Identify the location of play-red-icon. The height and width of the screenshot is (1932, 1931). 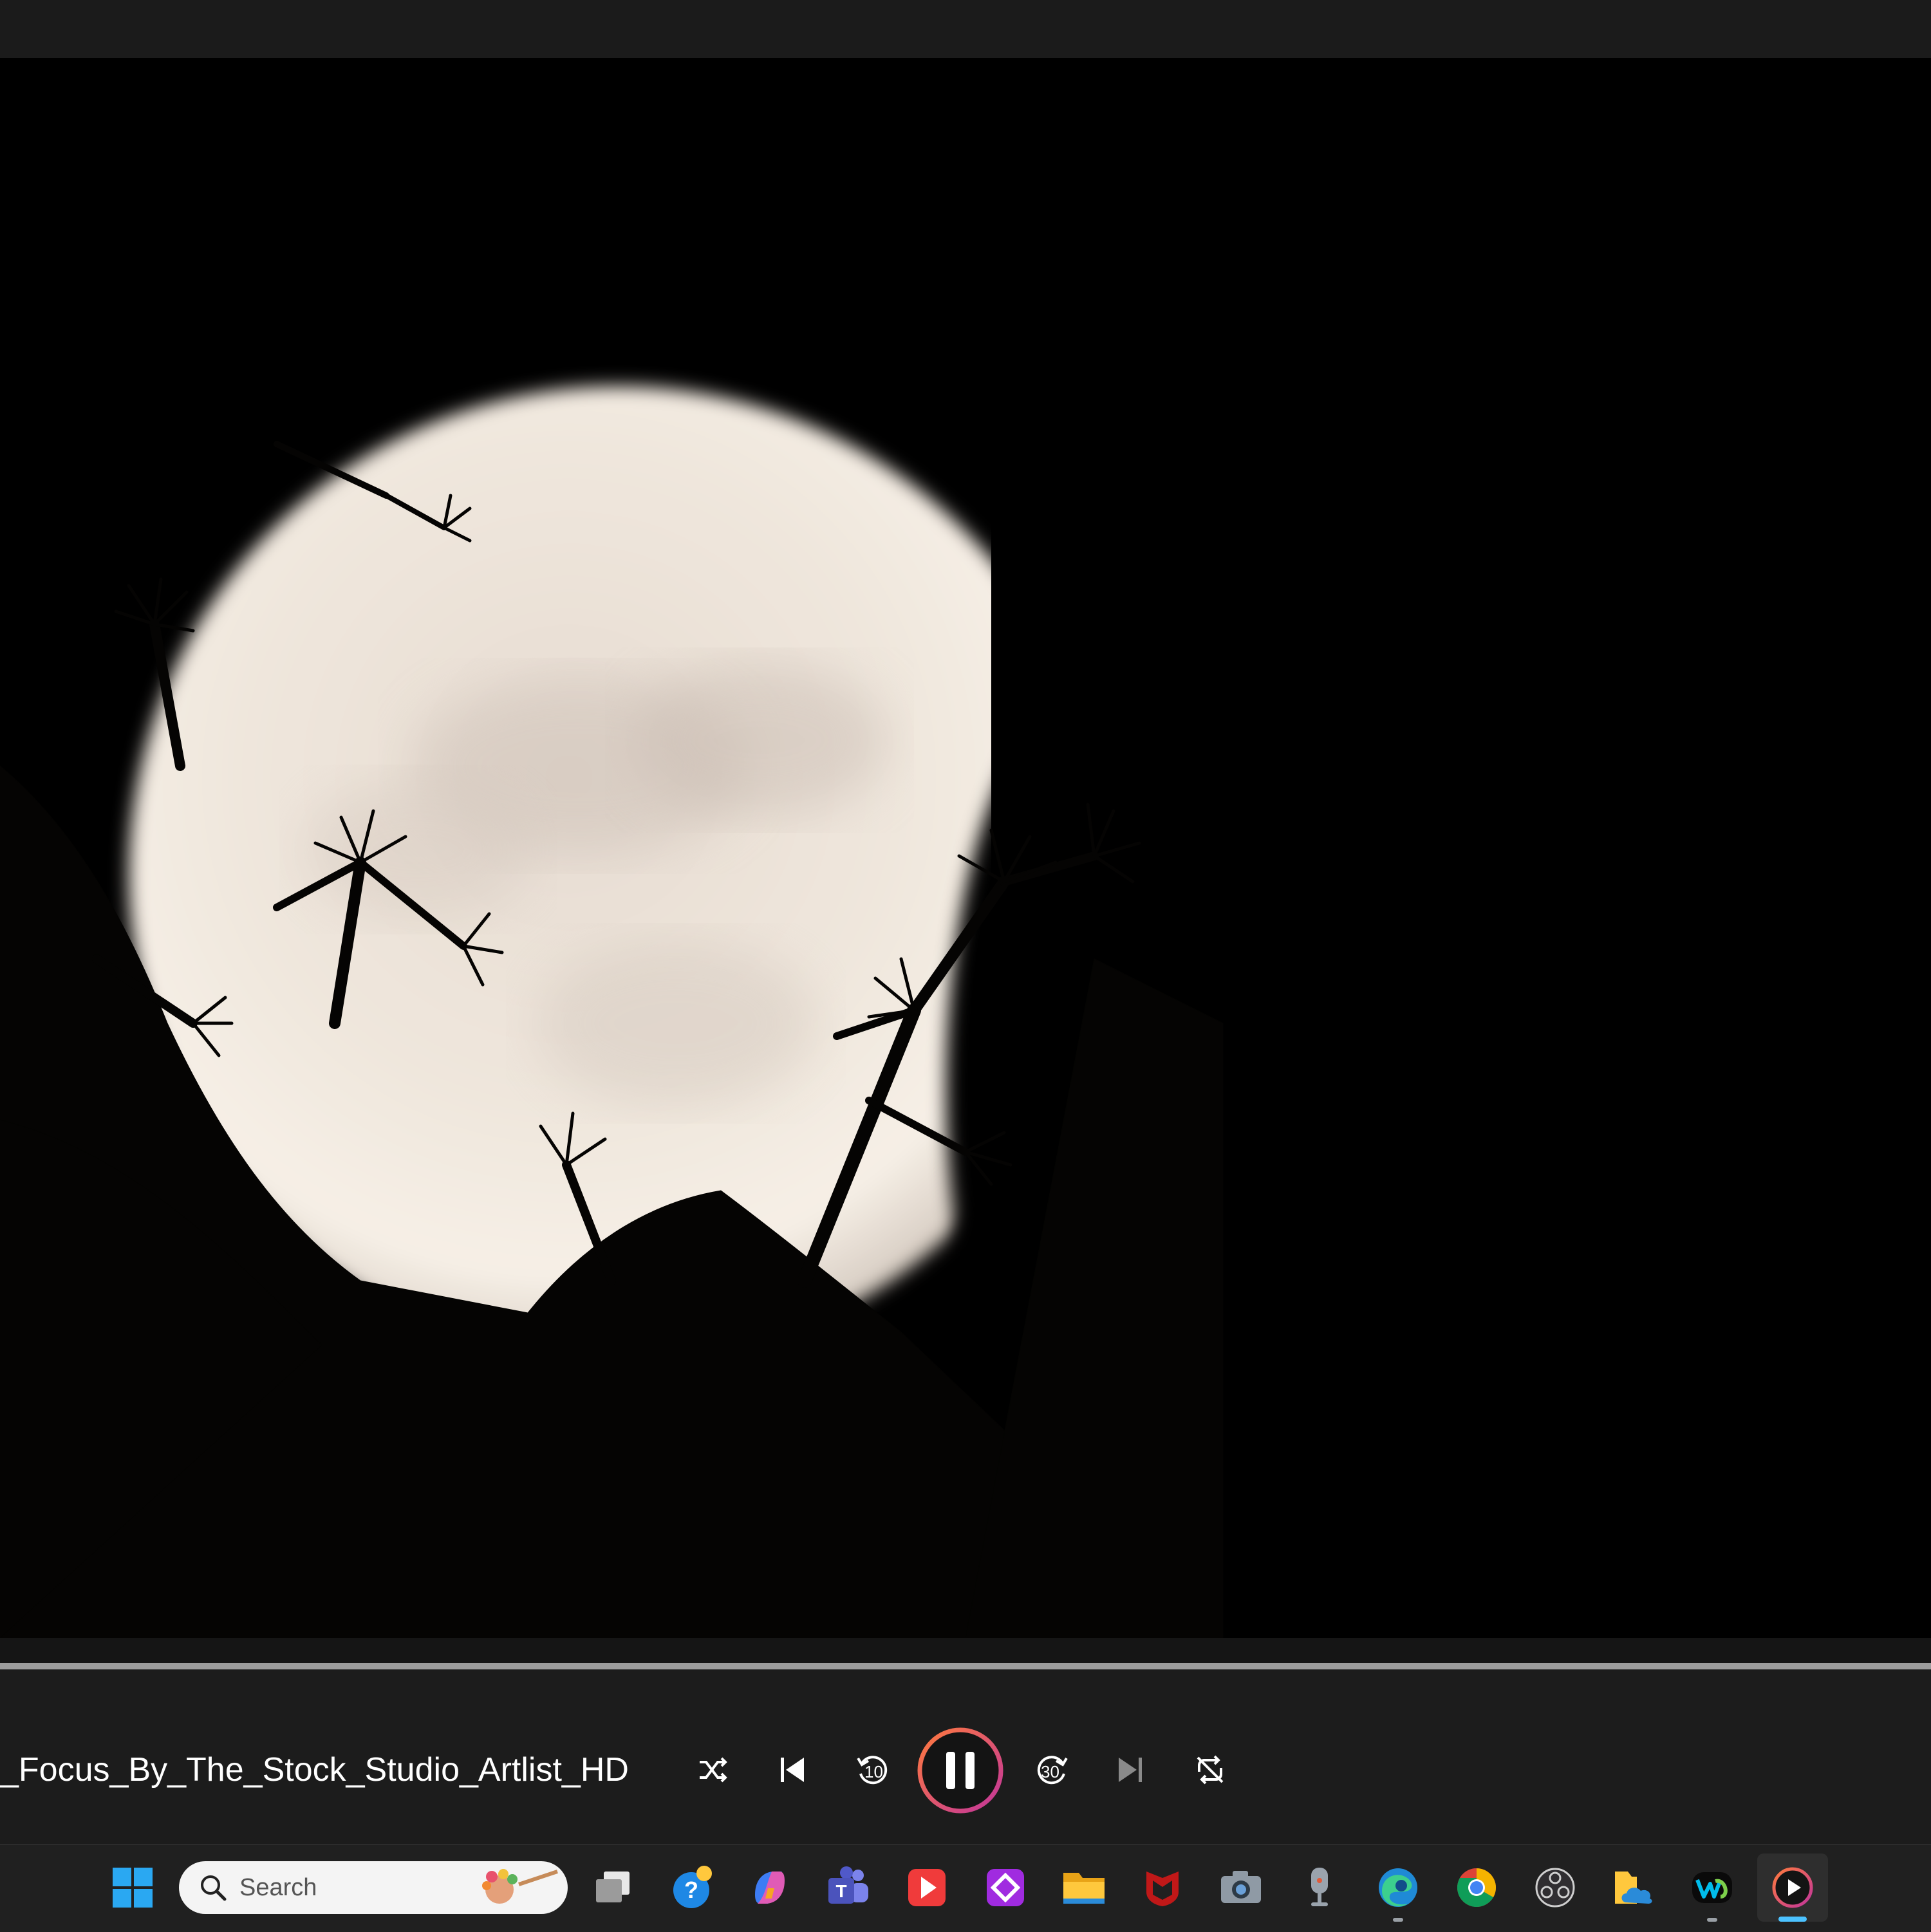
(927, 1887).